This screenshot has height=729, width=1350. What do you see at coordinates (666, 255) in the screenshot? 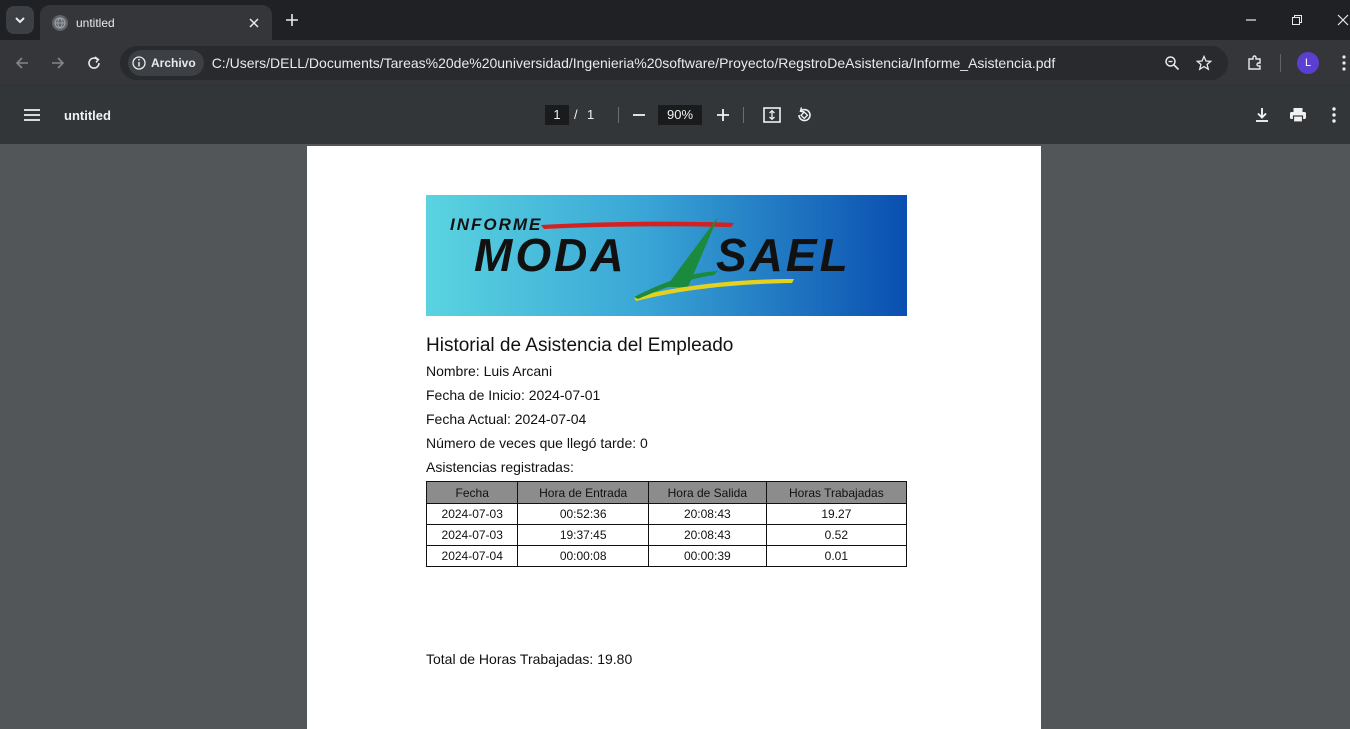
I see `company-logo: INFORME MODA SAEL` at bounding box center [666, 255].